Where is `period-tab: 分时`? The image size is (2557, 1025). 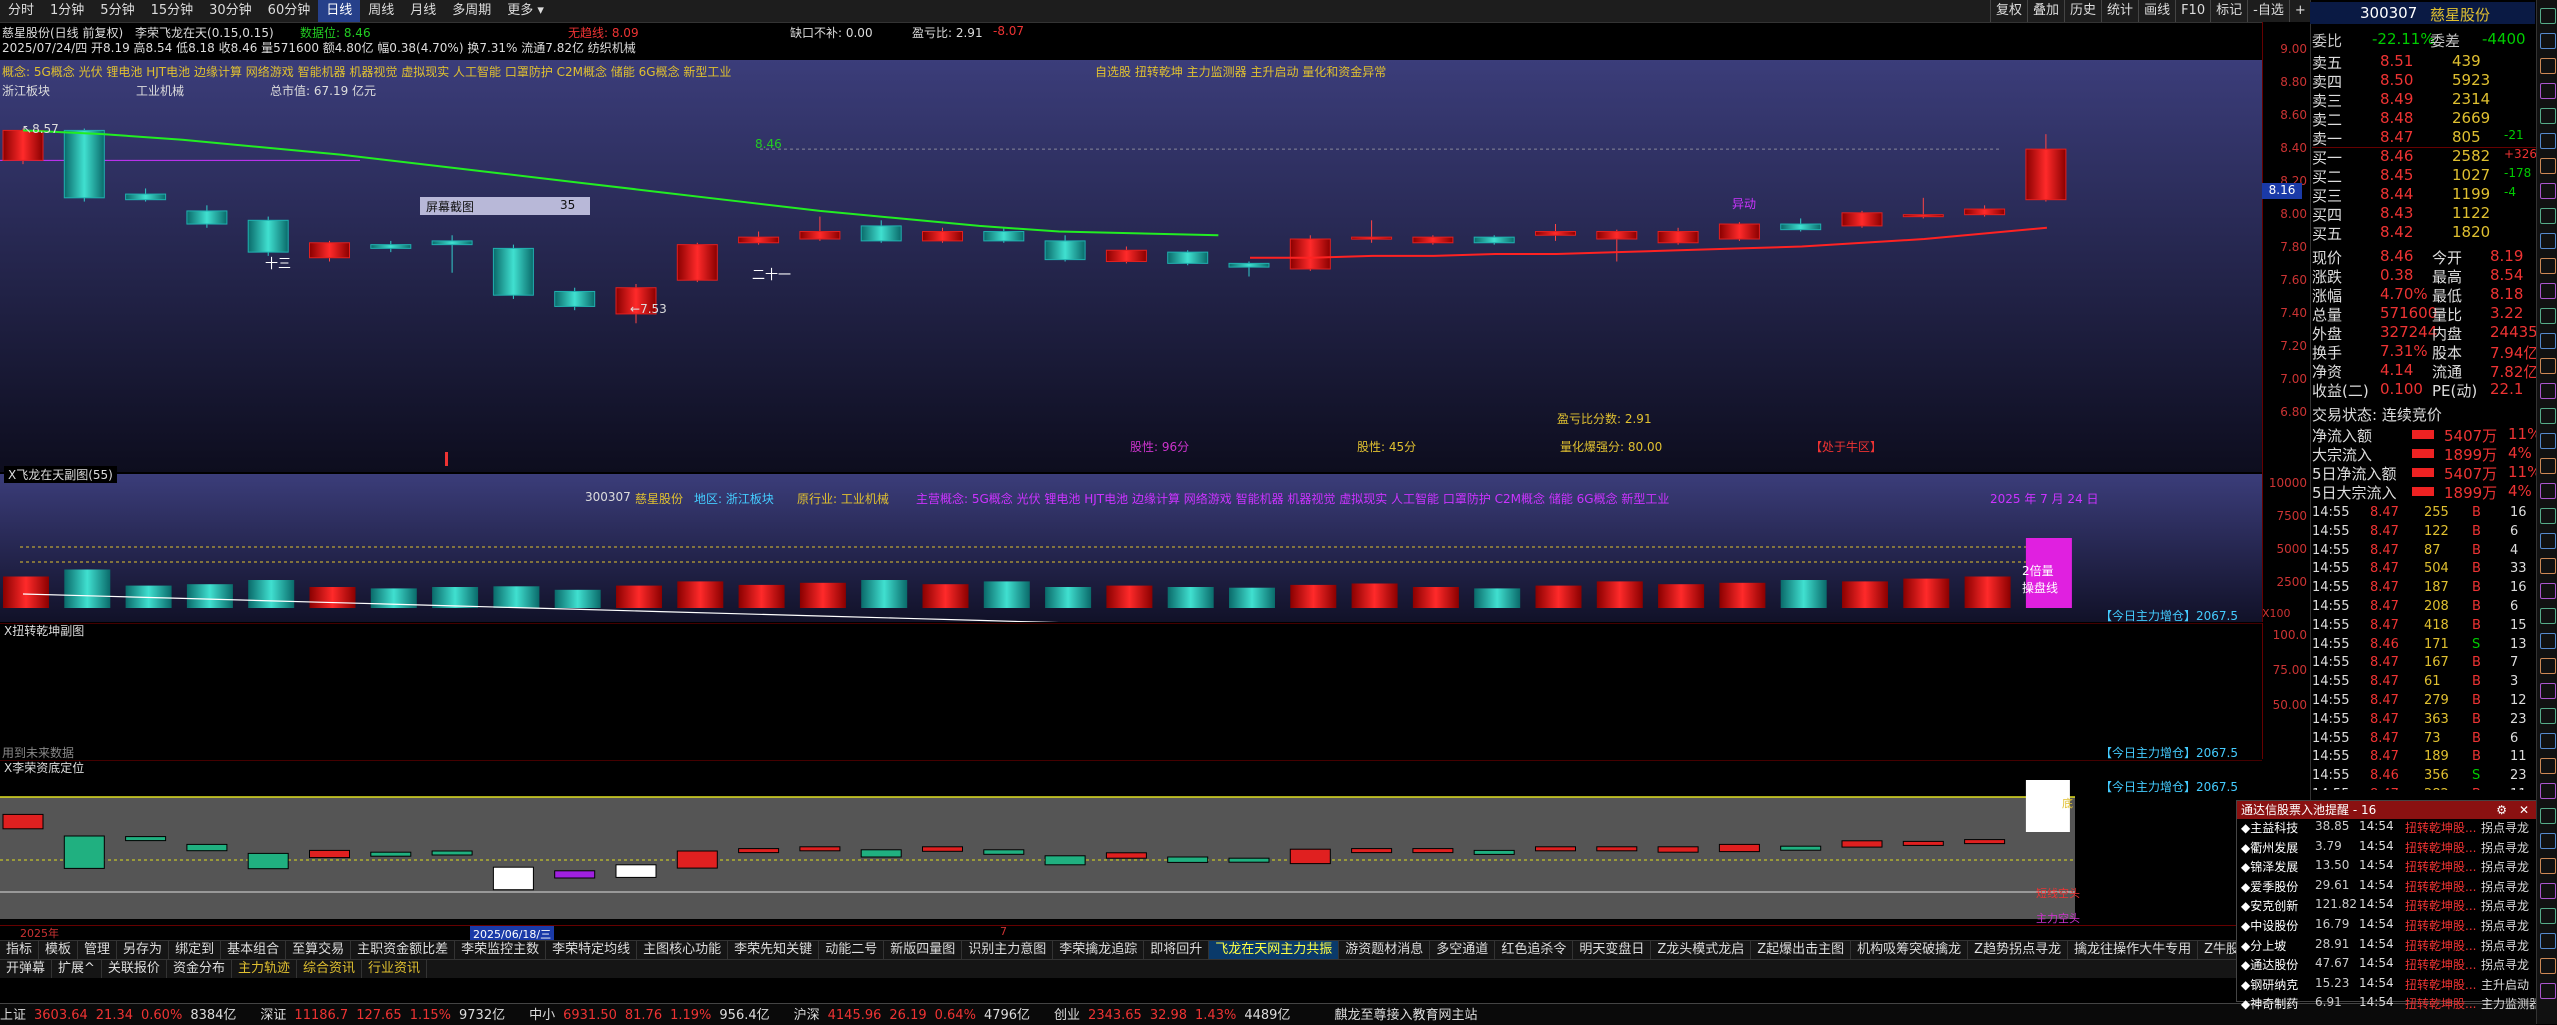
period-tab: 分时 is located at coordinates (21, 11).